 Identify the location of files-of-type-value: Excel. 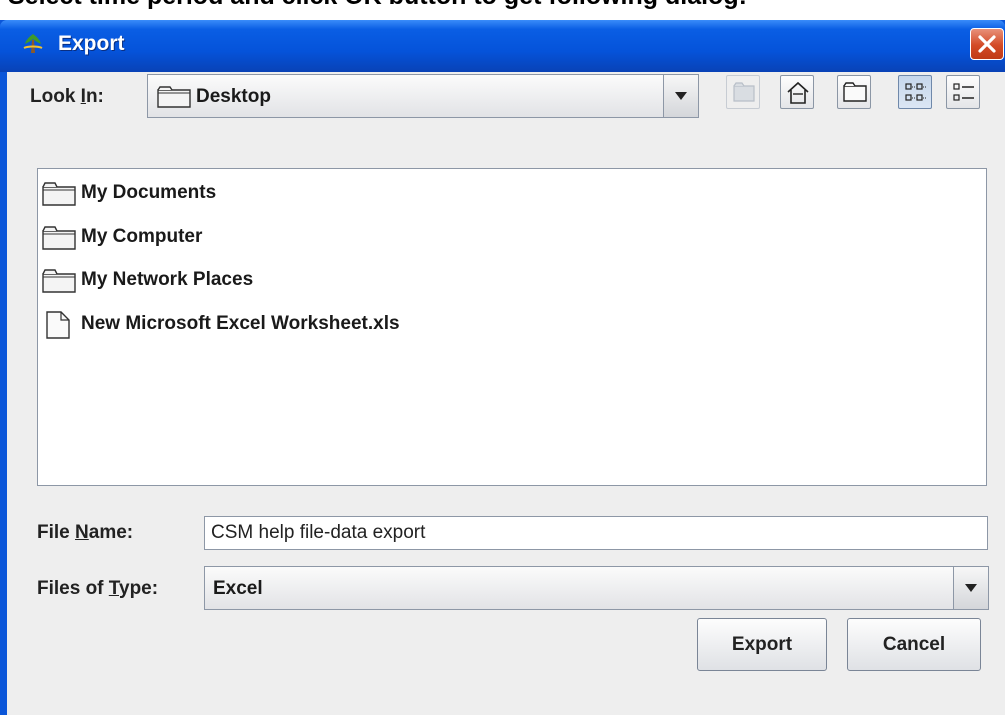
(238, 588).